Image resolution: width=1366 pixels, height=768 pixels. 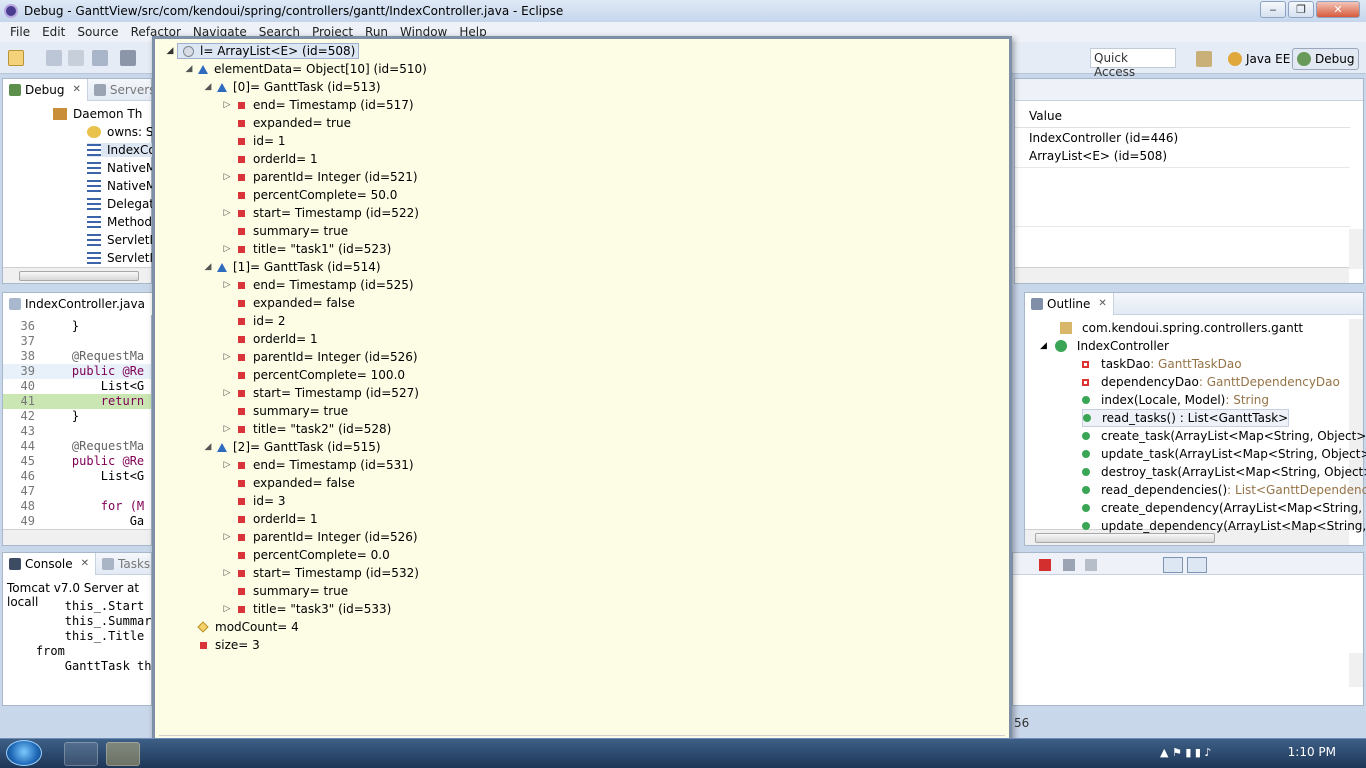 I want to click on variable-tree-row: ◢ [0]= GanttTask (id=513), so click(x=291, y=87).